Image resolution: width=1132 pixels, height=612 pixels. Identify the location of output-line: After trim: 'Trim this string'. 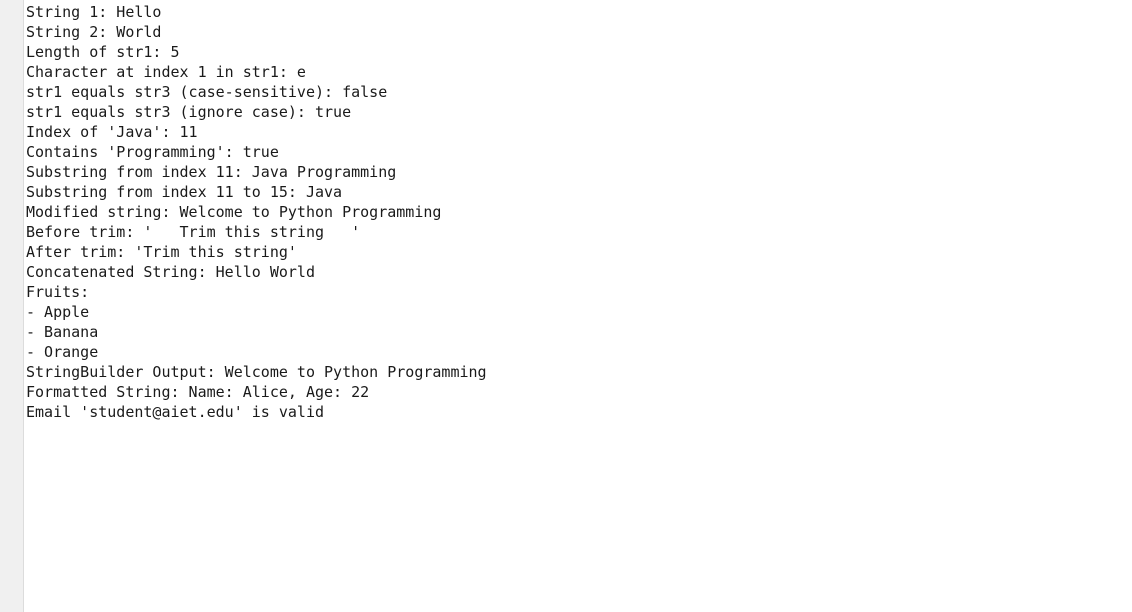
(161, 252).